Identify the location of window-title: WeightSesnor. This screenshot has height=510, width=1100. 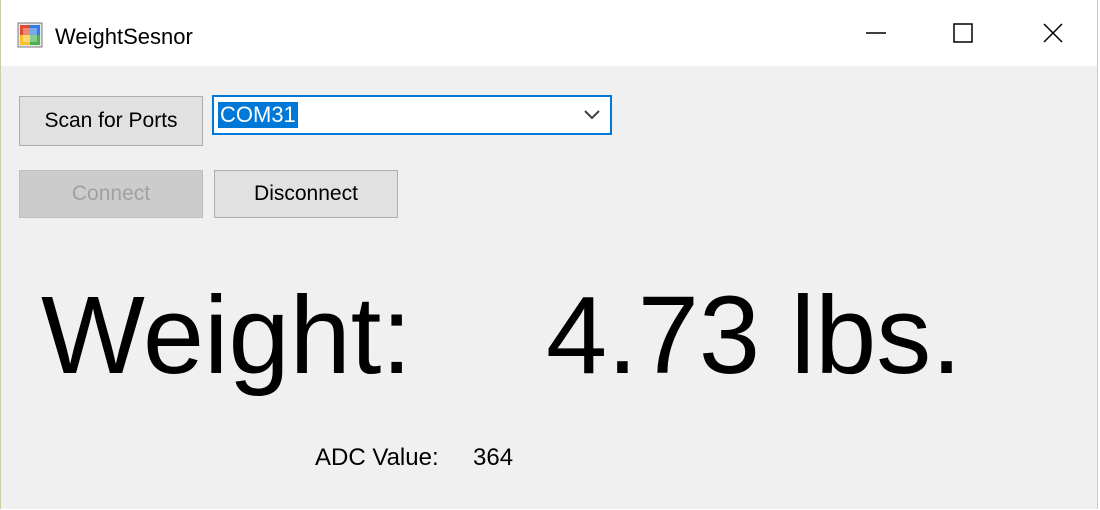
(124, 36).